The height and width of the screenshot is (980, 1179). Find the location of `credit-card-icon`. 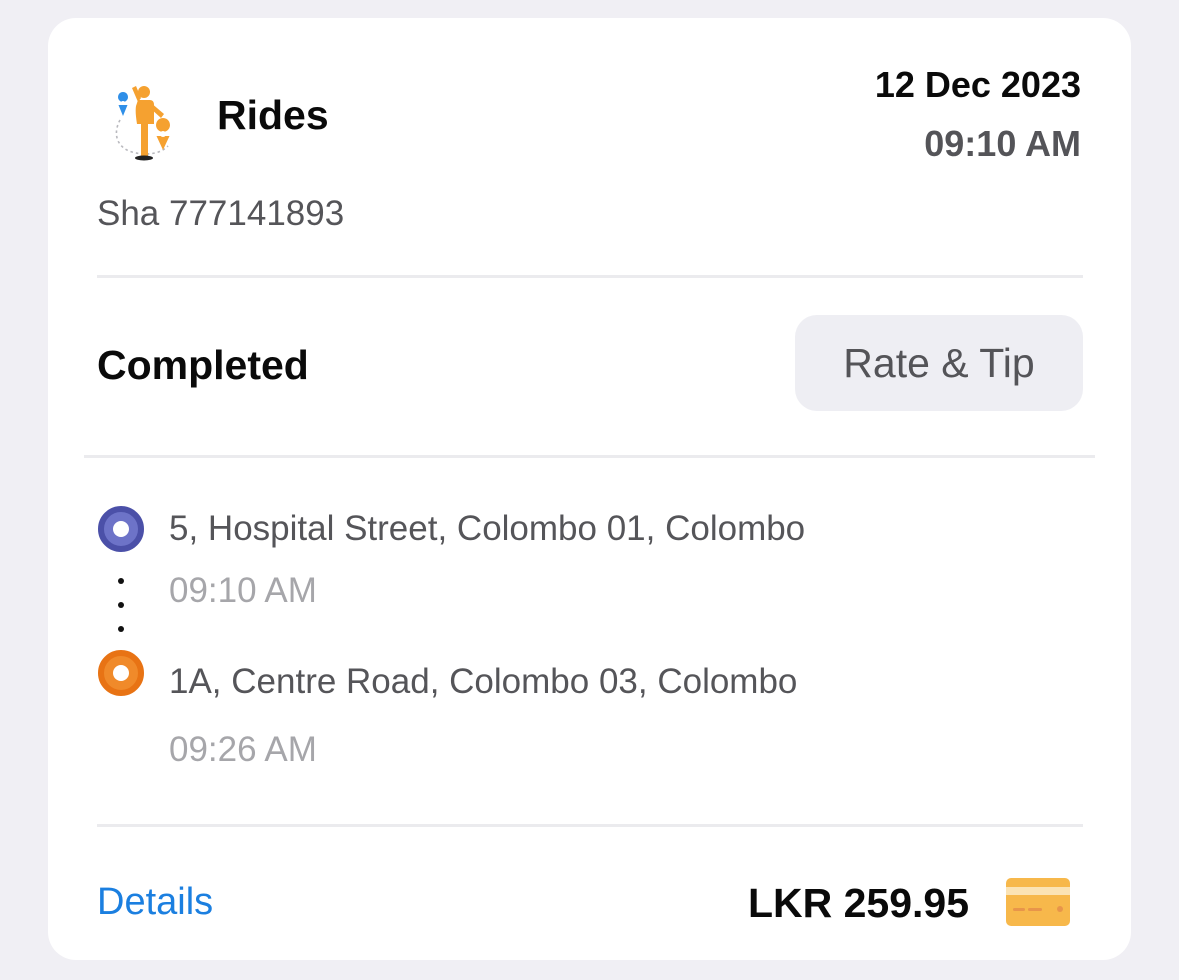

credit-card-icon is located at coordinates (1038, 902).